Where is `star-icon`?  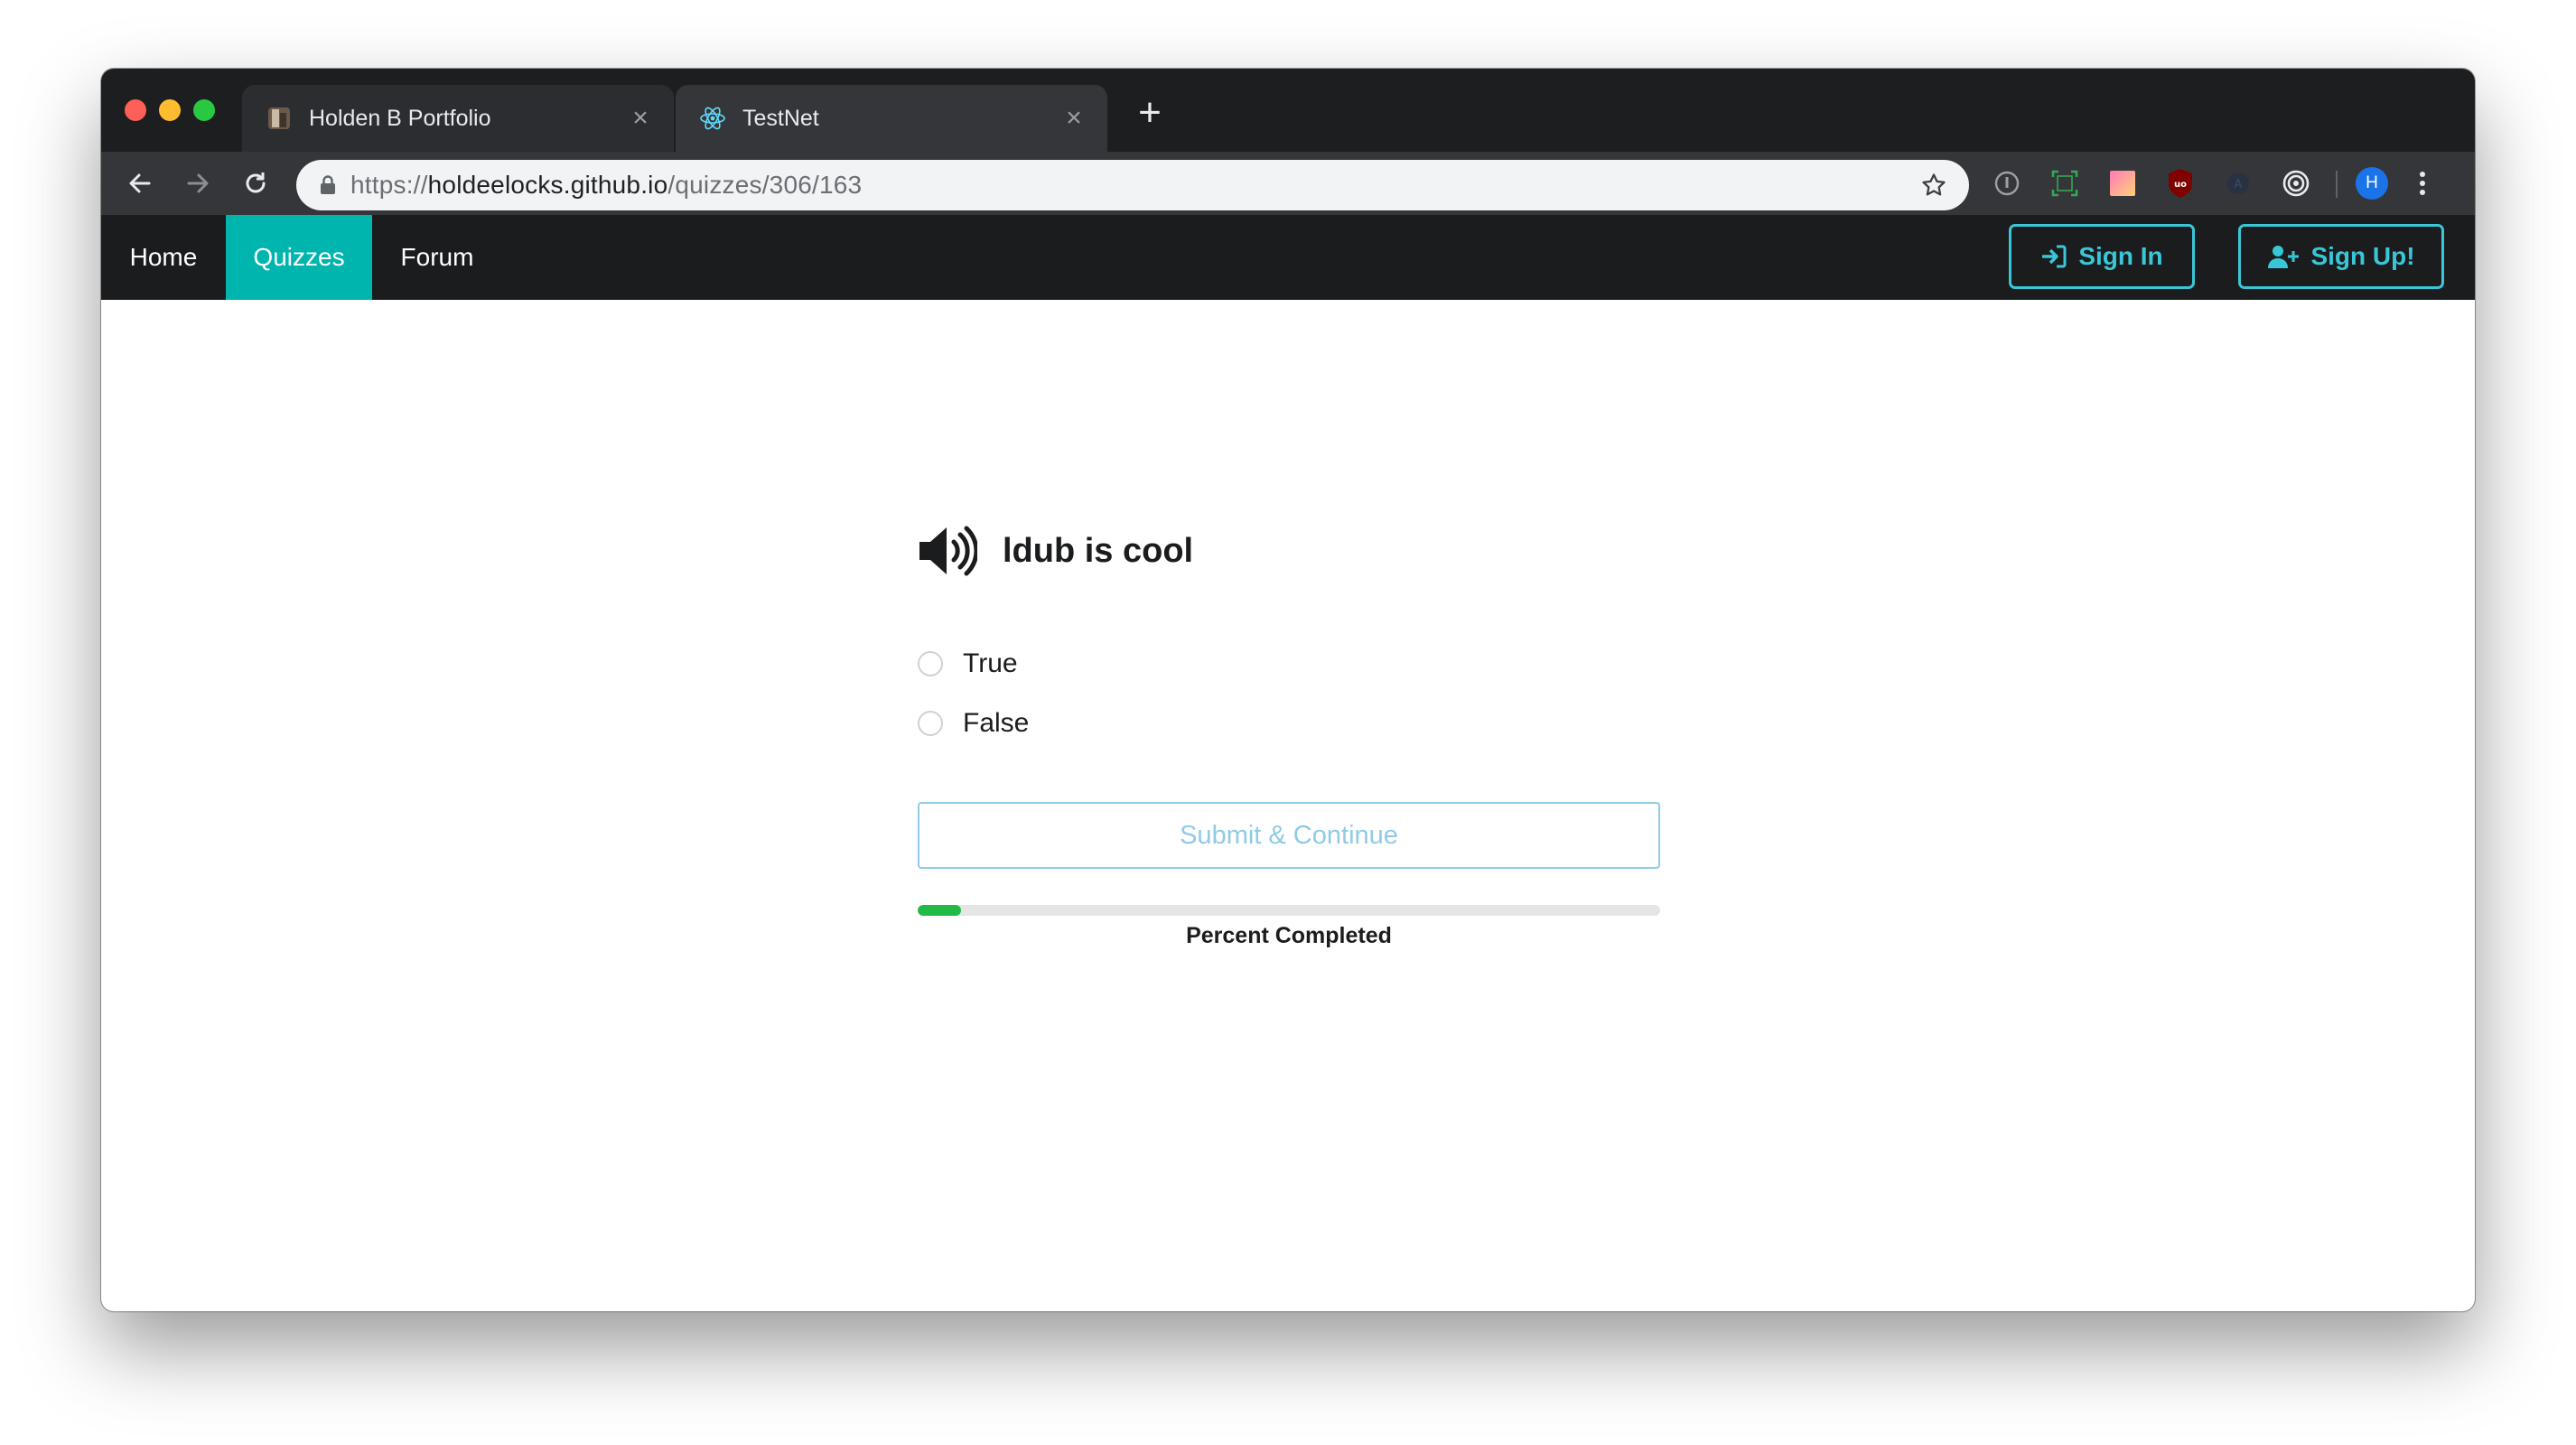 star-icon is located at coordinates (1933, 186).